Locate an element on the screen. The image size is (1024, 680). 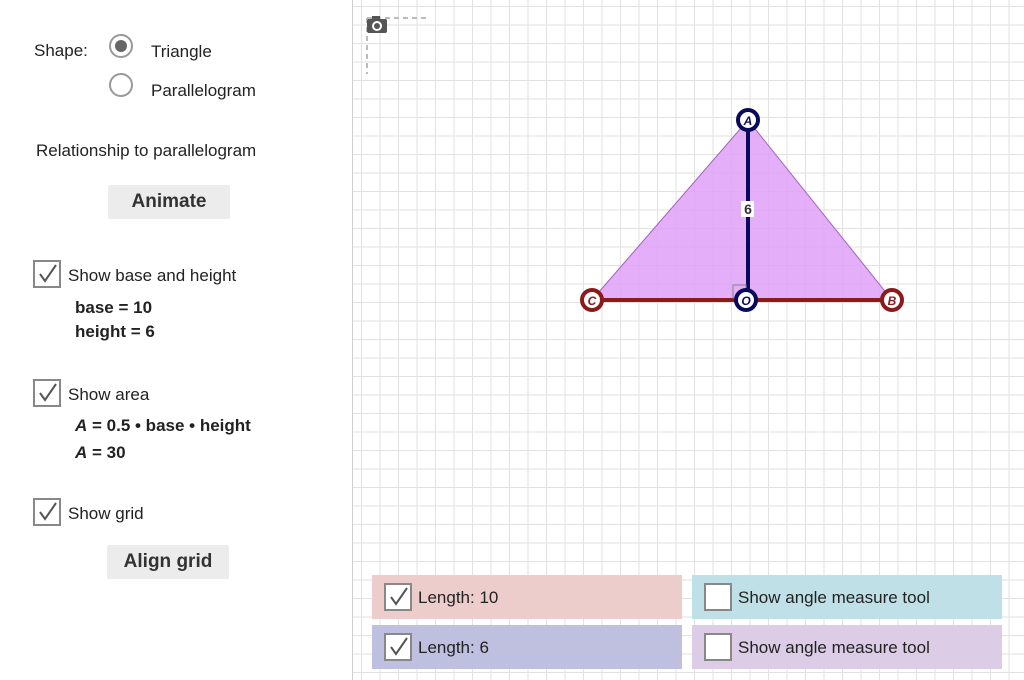
angle-tool-label-1: Show angle measure tool is located at coordinates (834, 598).